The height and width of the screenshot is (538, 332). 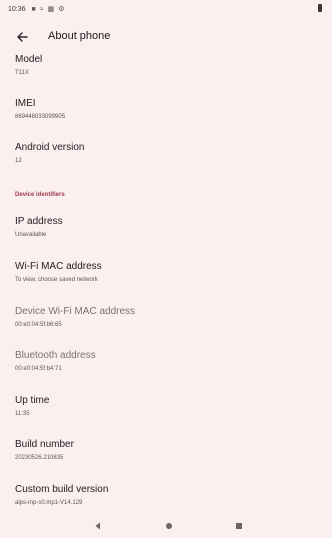 I want to click on ip-address-item: IP address Unavailable, so click(x=165, y=227).